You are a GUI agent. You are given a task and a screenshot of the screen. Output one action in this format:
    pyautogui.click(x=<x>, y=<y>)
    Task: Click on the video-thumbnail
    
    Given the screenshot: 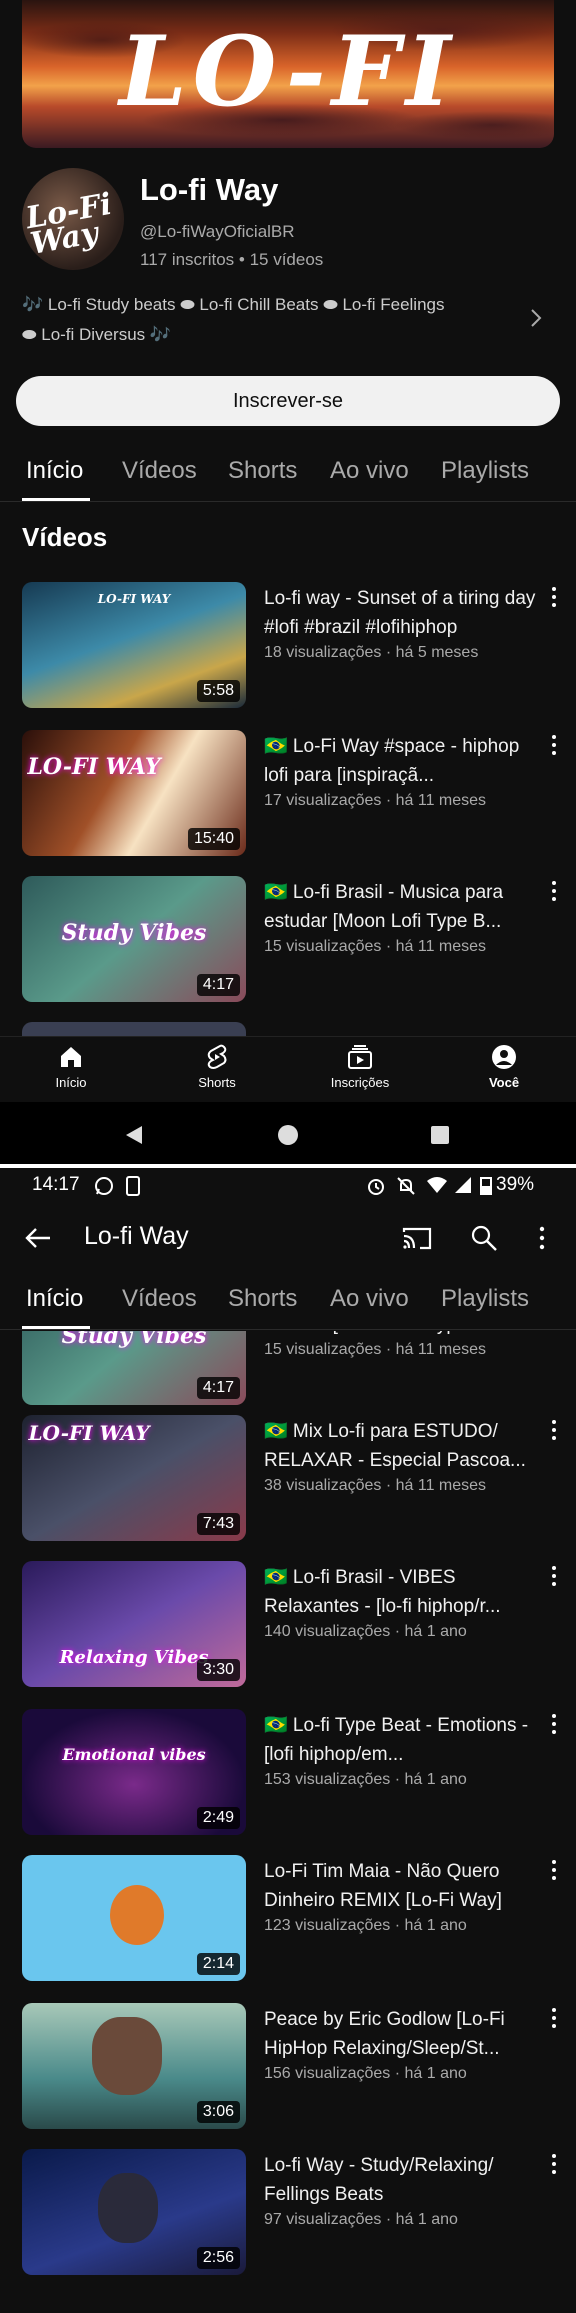 What is the action you would take?
    pyautogui.click(x=134, y=1029)
    